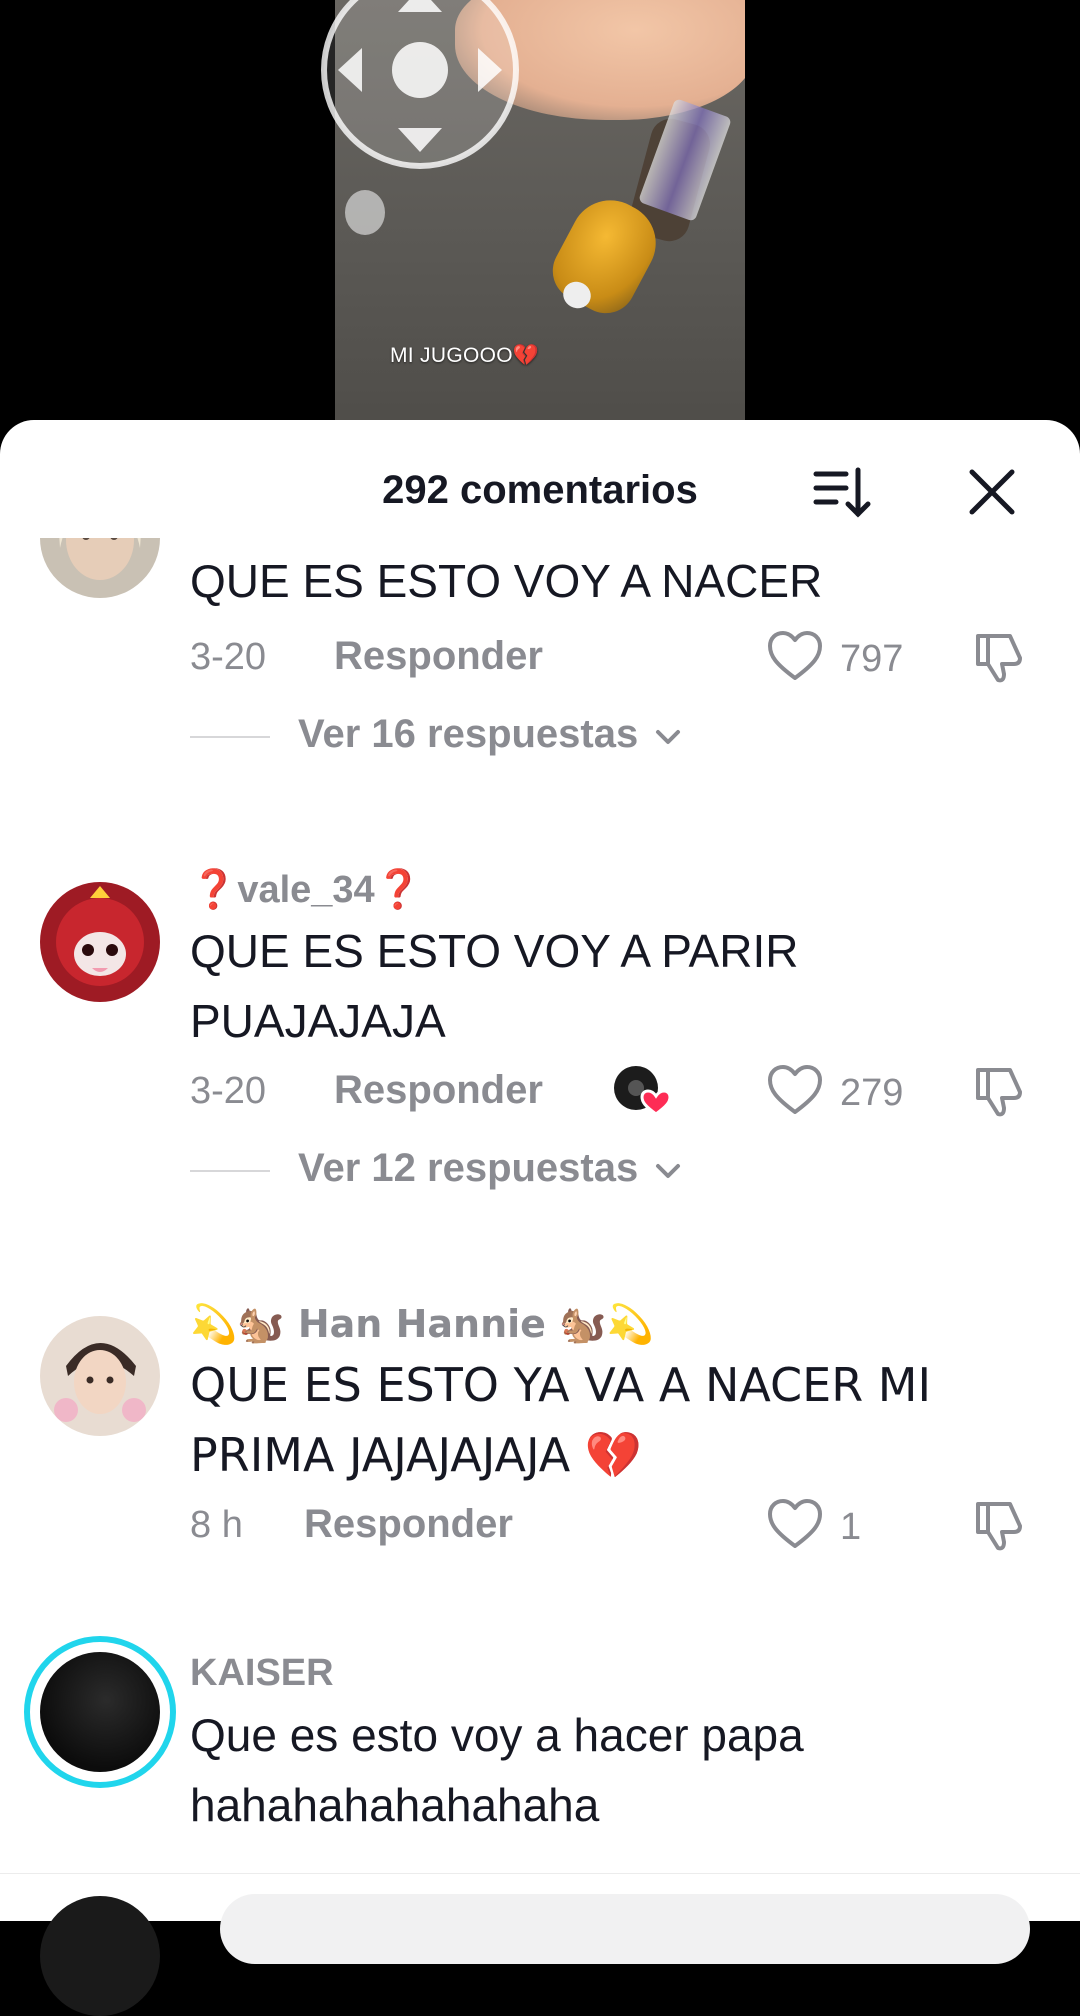  I want to click on close-icon, so click(992, 492).